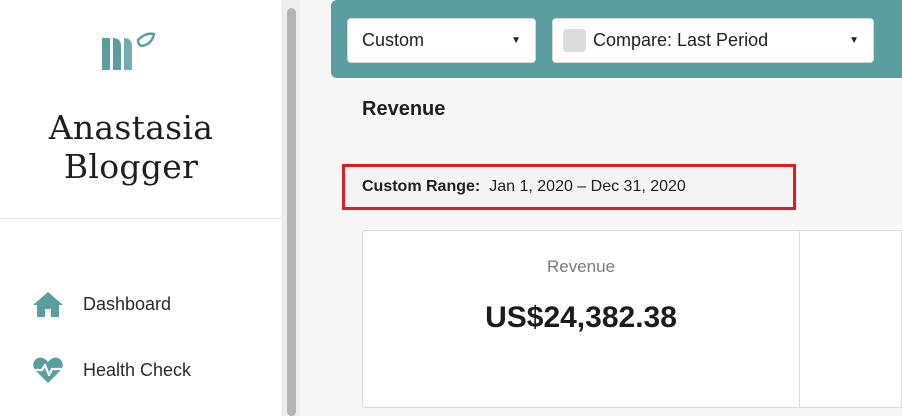 The image size is (902, 416). I want to click on card-divider, so click(799, 319).